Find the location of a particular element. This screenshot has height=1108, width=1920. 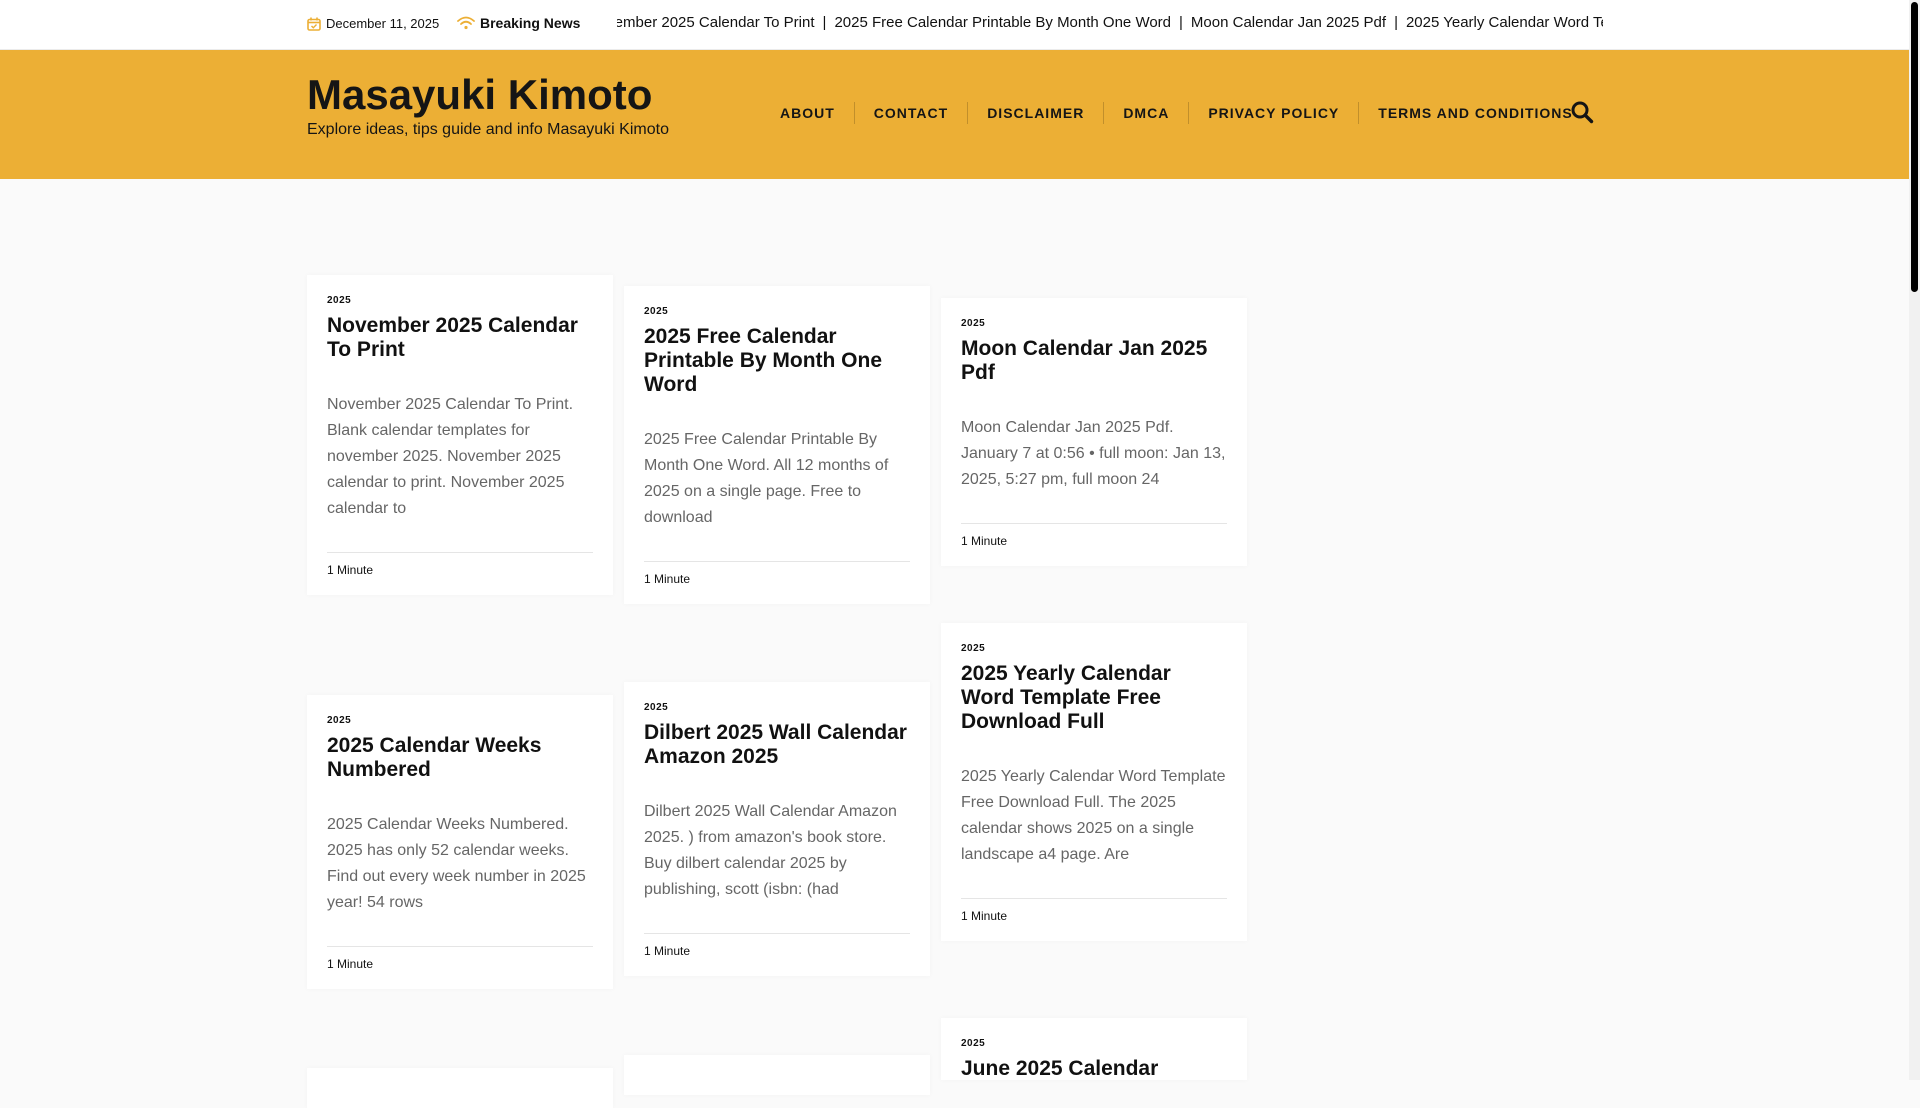

nav-terms-and-conditions: TERMS AND CONDITIONS is located at coordinates (1474, 113).